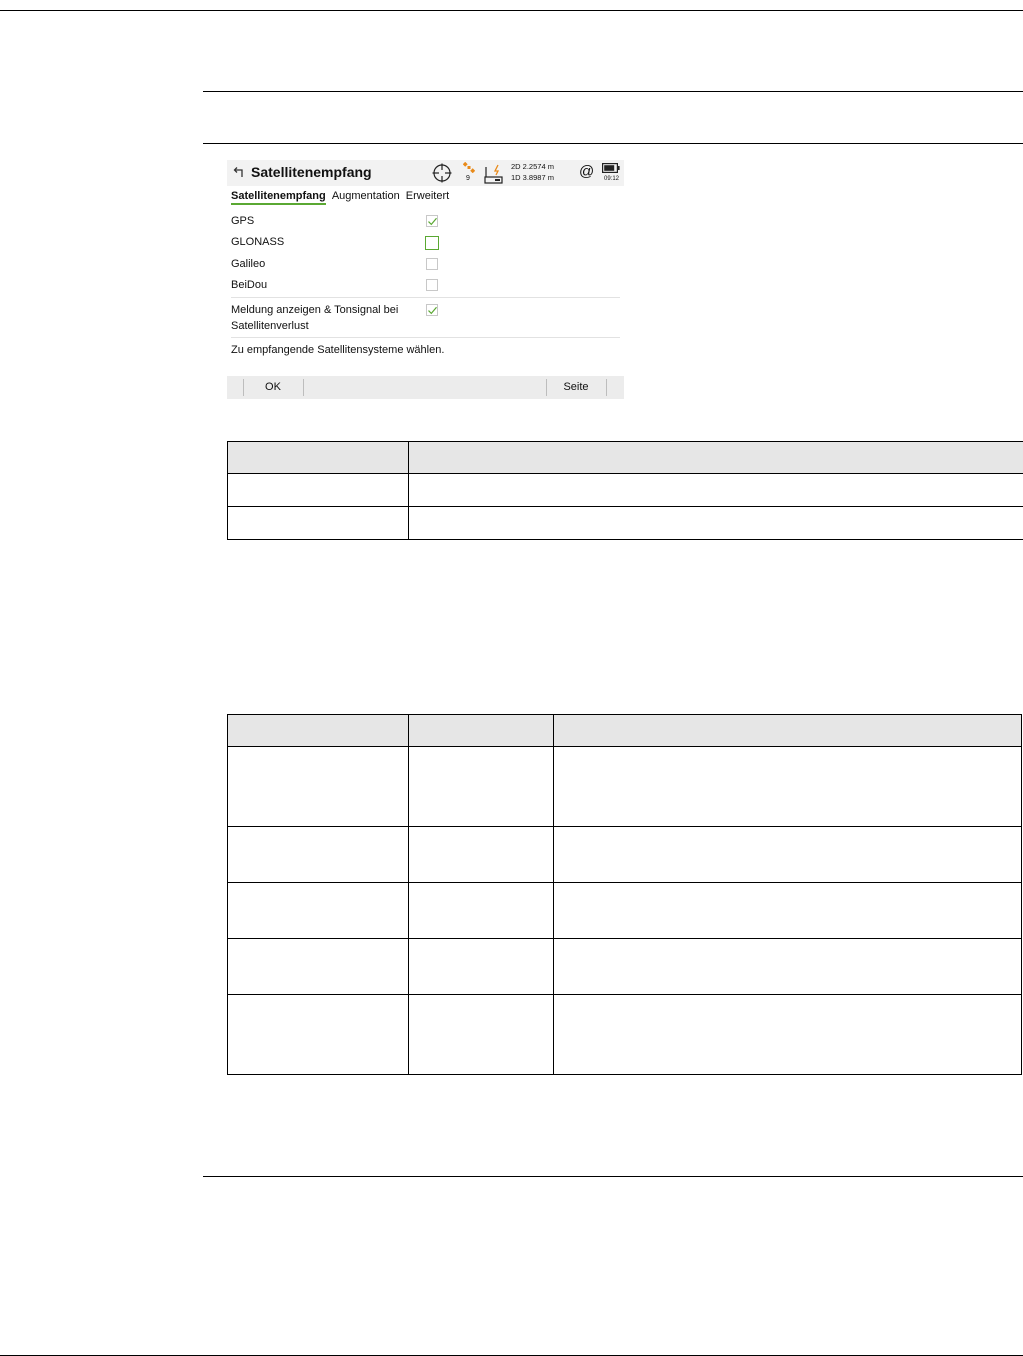  What do you see at coordinates (532, 166) in the screenshot?
I see `quality-2d: 2D 2.2574 m` at bounding box center [532, 166].